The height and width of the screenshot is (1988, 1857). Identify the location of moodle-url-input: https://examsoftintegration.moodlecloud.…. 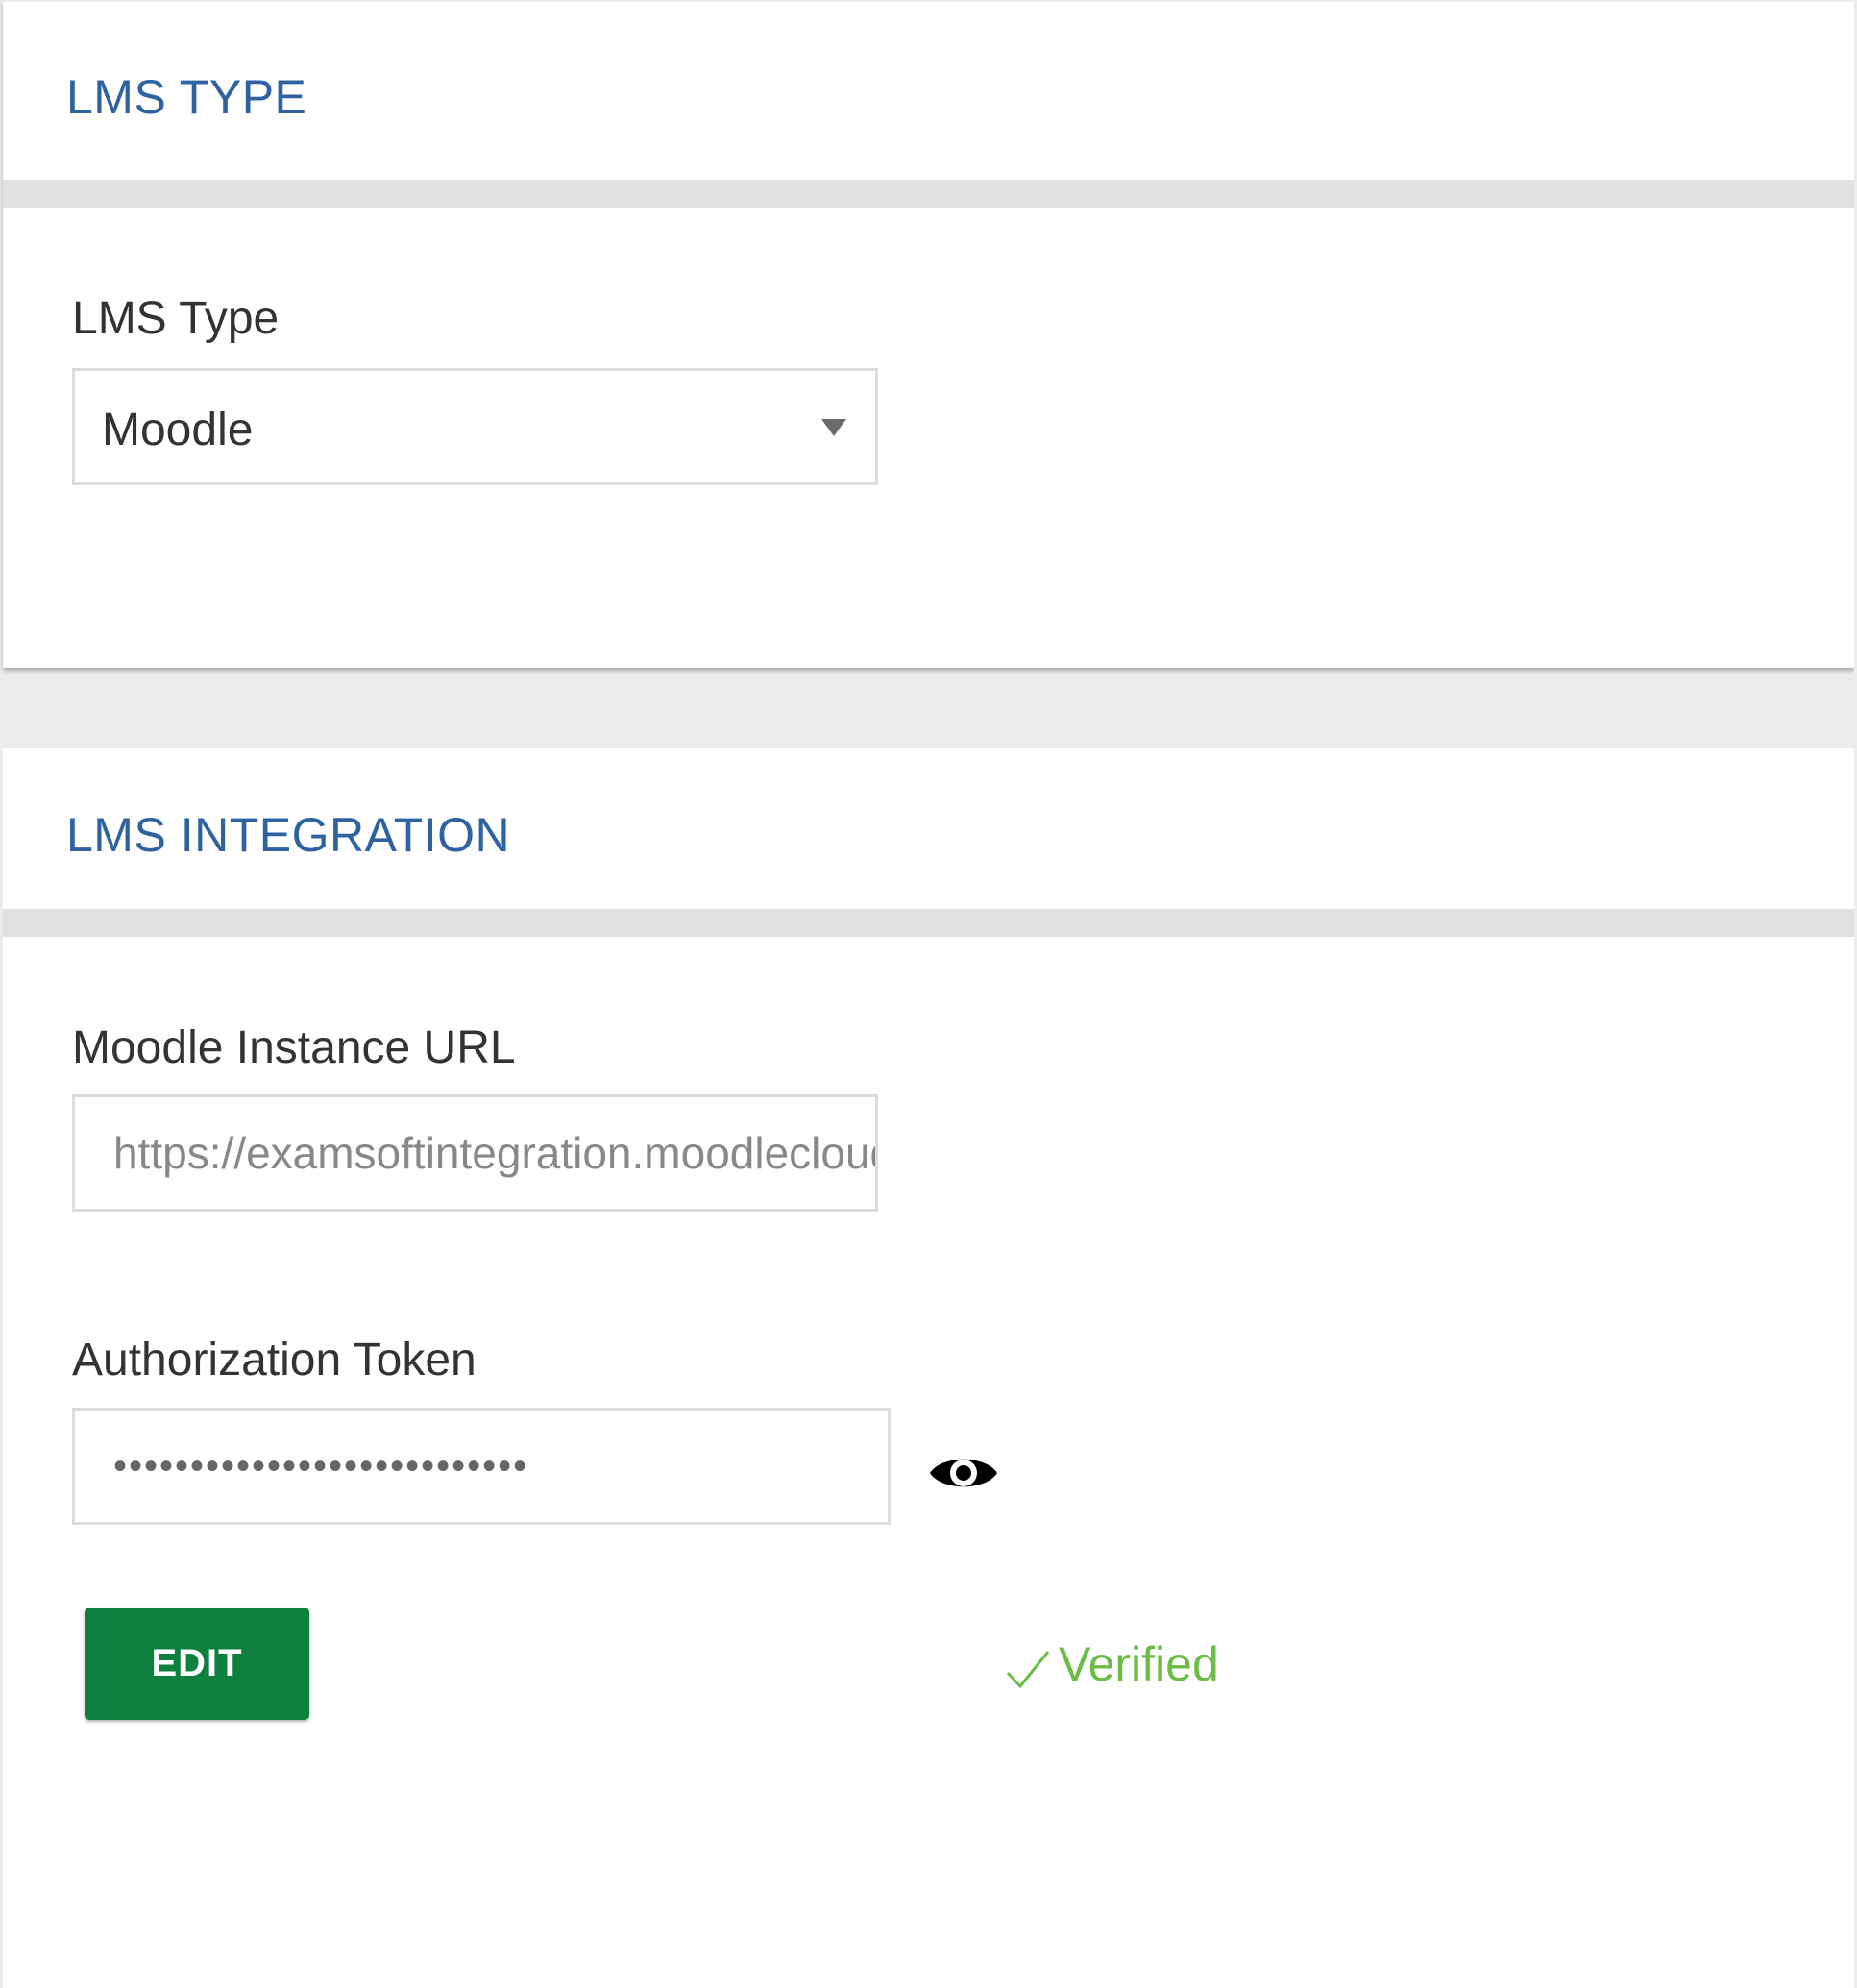
(475, 1153).